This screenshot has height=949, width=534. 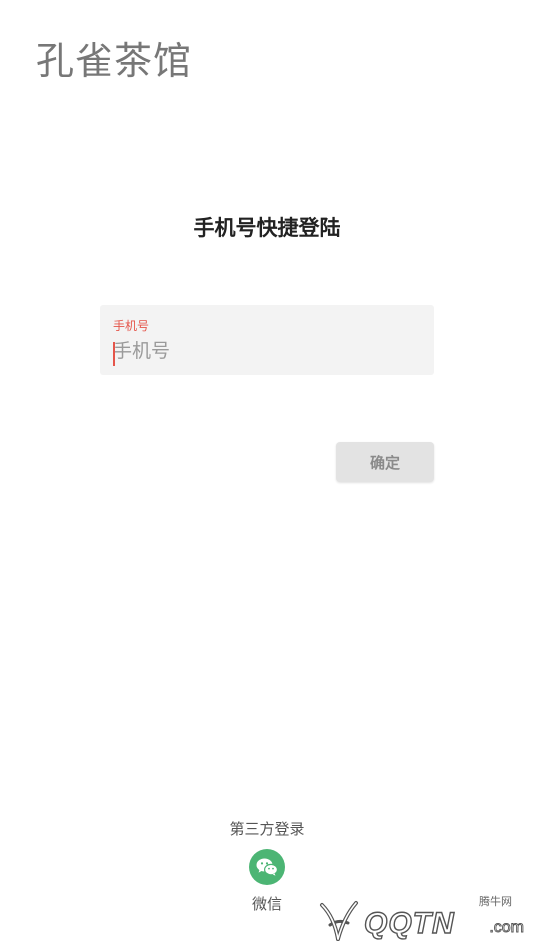 What do you see at coordinates (267, 829) in the screenshot?
I see `third-party-login-title: 第三方登录` at bounding box center [267, 829].